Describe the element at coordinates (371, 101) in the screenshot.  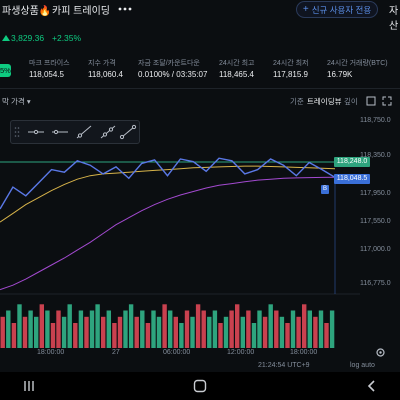
I see `layout-icon` at that location.